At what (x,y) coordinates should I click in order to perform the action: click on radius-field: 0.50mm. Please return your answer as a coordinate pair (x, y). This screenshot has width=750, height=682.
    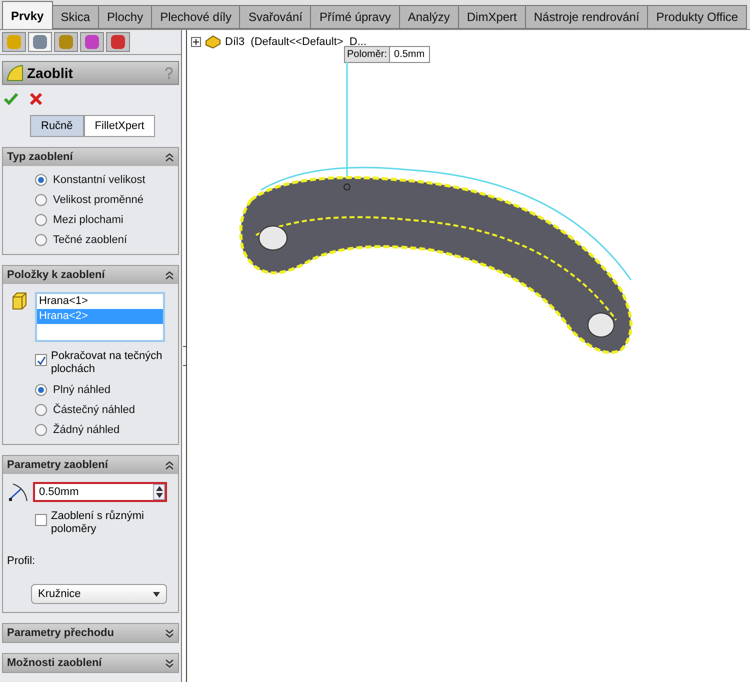
    Looking at the image, I should click on (100, 492).